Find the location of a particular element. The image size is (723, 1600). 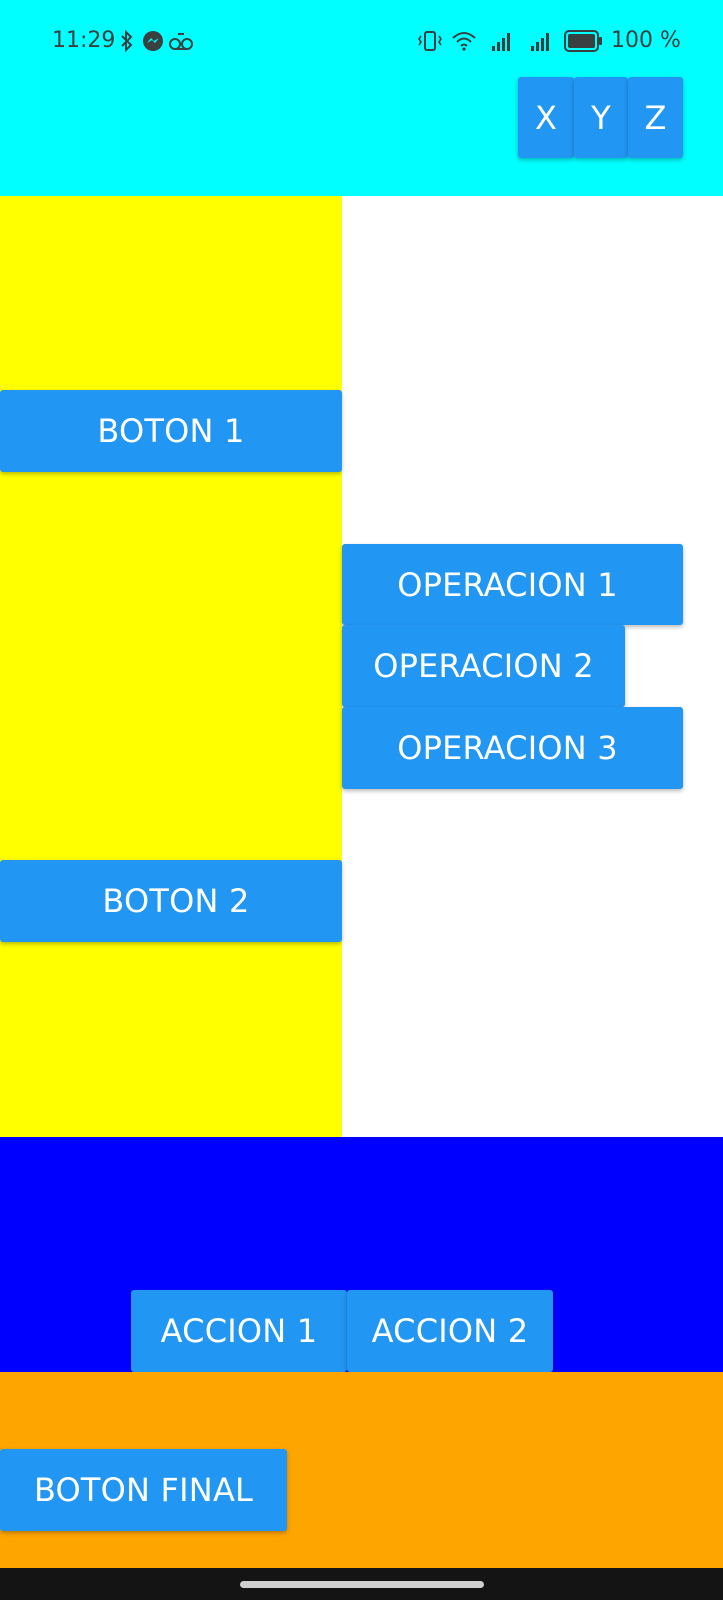

voicemail-icon is located at coordinates (181, 41).